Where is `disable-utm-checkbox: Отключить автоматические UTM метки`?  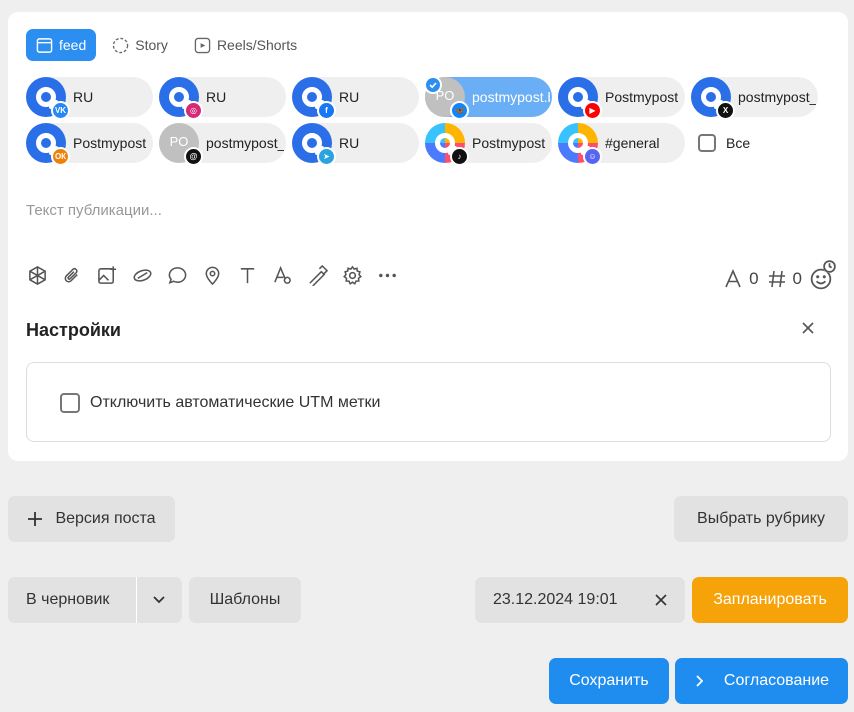
disable-utm-checkbox: Отключить автоматические UTM метки is located at coordinates (220, 403).